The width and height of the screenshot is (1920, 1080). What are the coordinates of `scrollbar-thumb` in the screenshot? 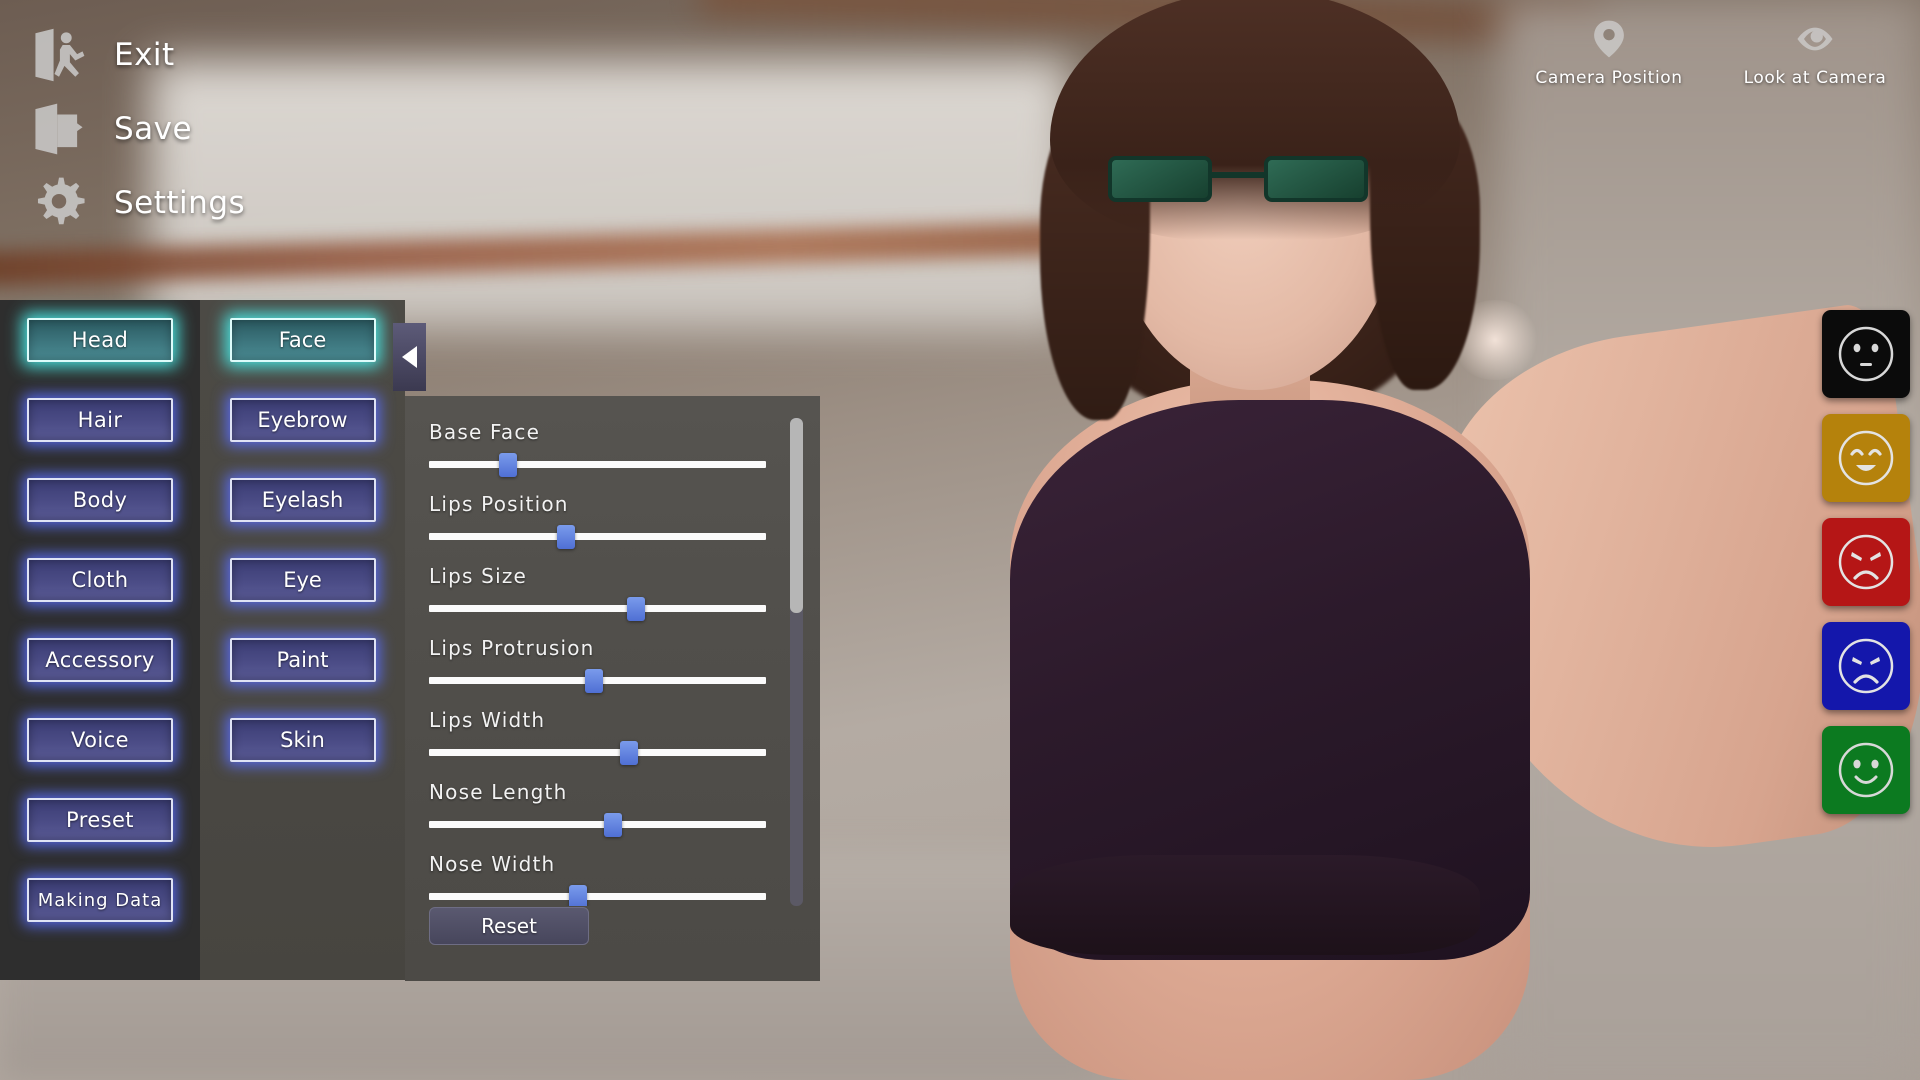 It's located at (796, 516).